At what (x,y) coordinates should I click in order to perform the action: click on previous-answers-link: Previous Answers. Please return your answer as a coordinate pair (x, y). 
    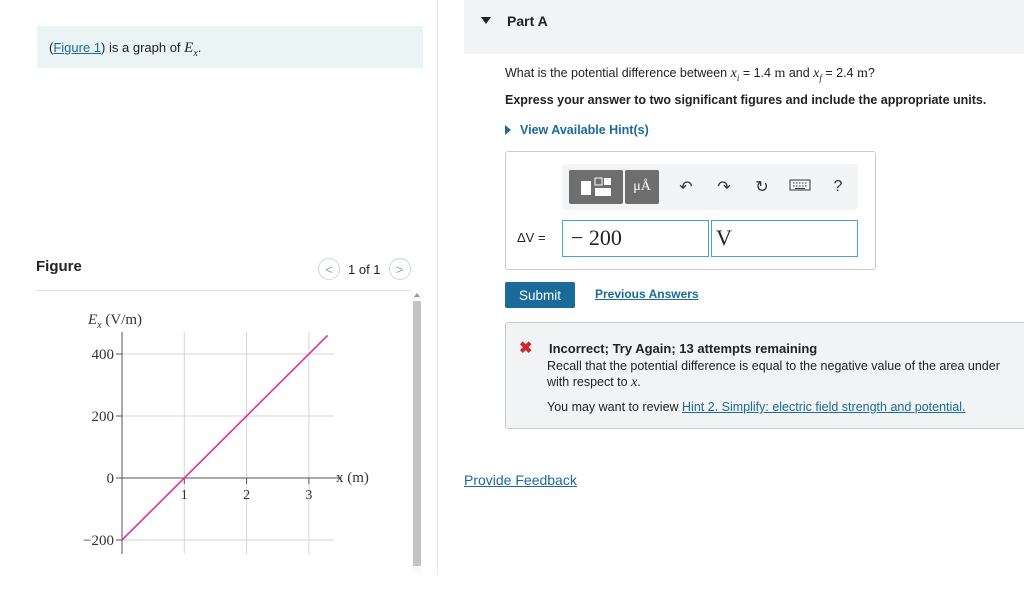
    Looking at the image, I should click on (647, 294).